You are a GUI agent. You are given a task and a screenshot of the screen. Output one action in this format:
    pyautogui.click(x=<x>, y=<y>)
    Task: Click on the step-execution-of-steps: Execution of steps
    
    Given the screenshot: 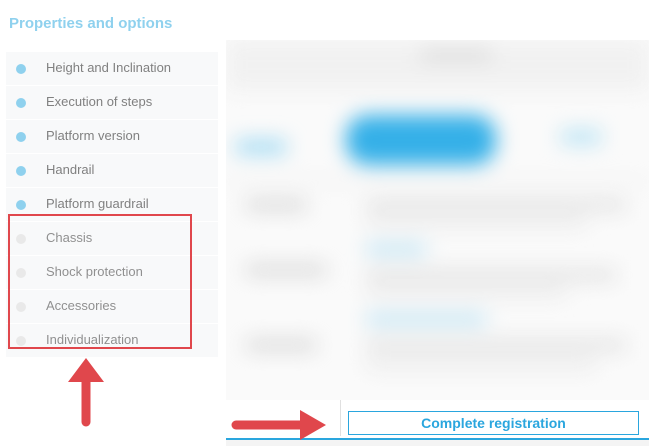 What is the action you would take?
    pyautogui.click(x=112, y=103)
    